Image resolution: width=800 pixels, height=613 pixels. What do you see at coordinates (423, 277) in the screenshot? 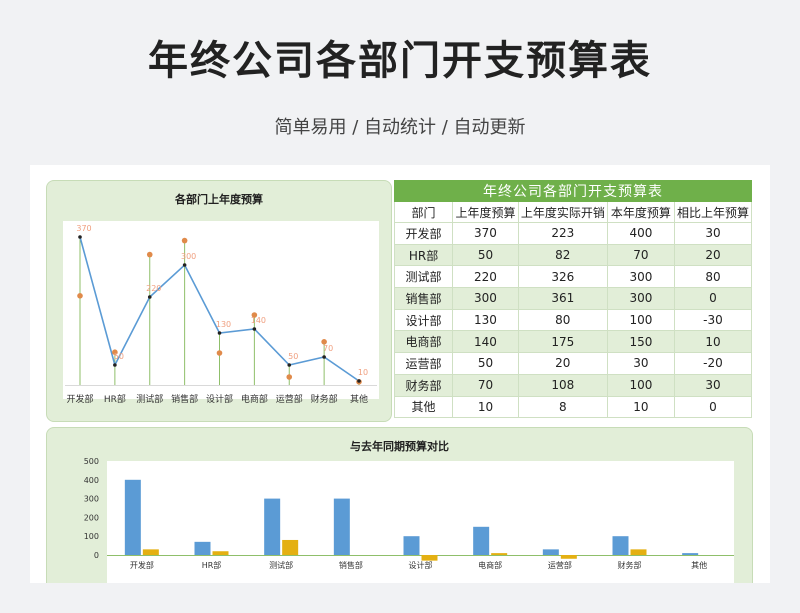
I see `table-cell: 测试部` at bounding box center [423, 277].